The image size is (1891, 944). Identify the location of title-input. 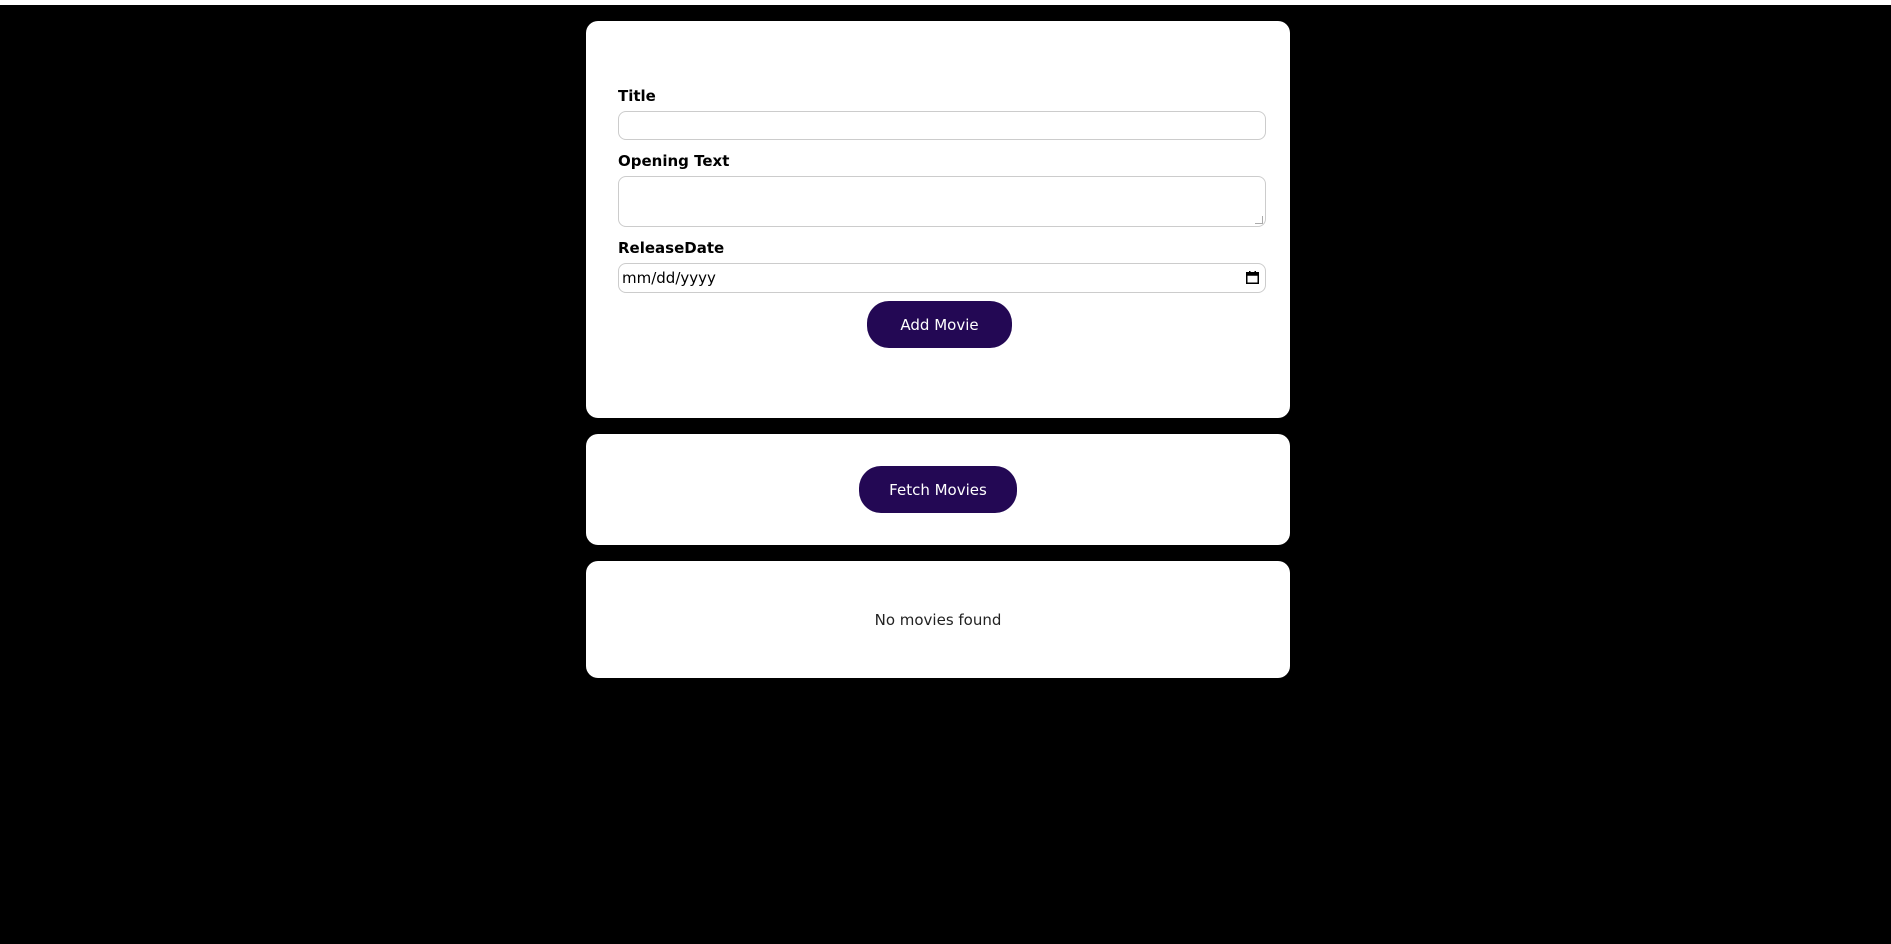
(942, 125).